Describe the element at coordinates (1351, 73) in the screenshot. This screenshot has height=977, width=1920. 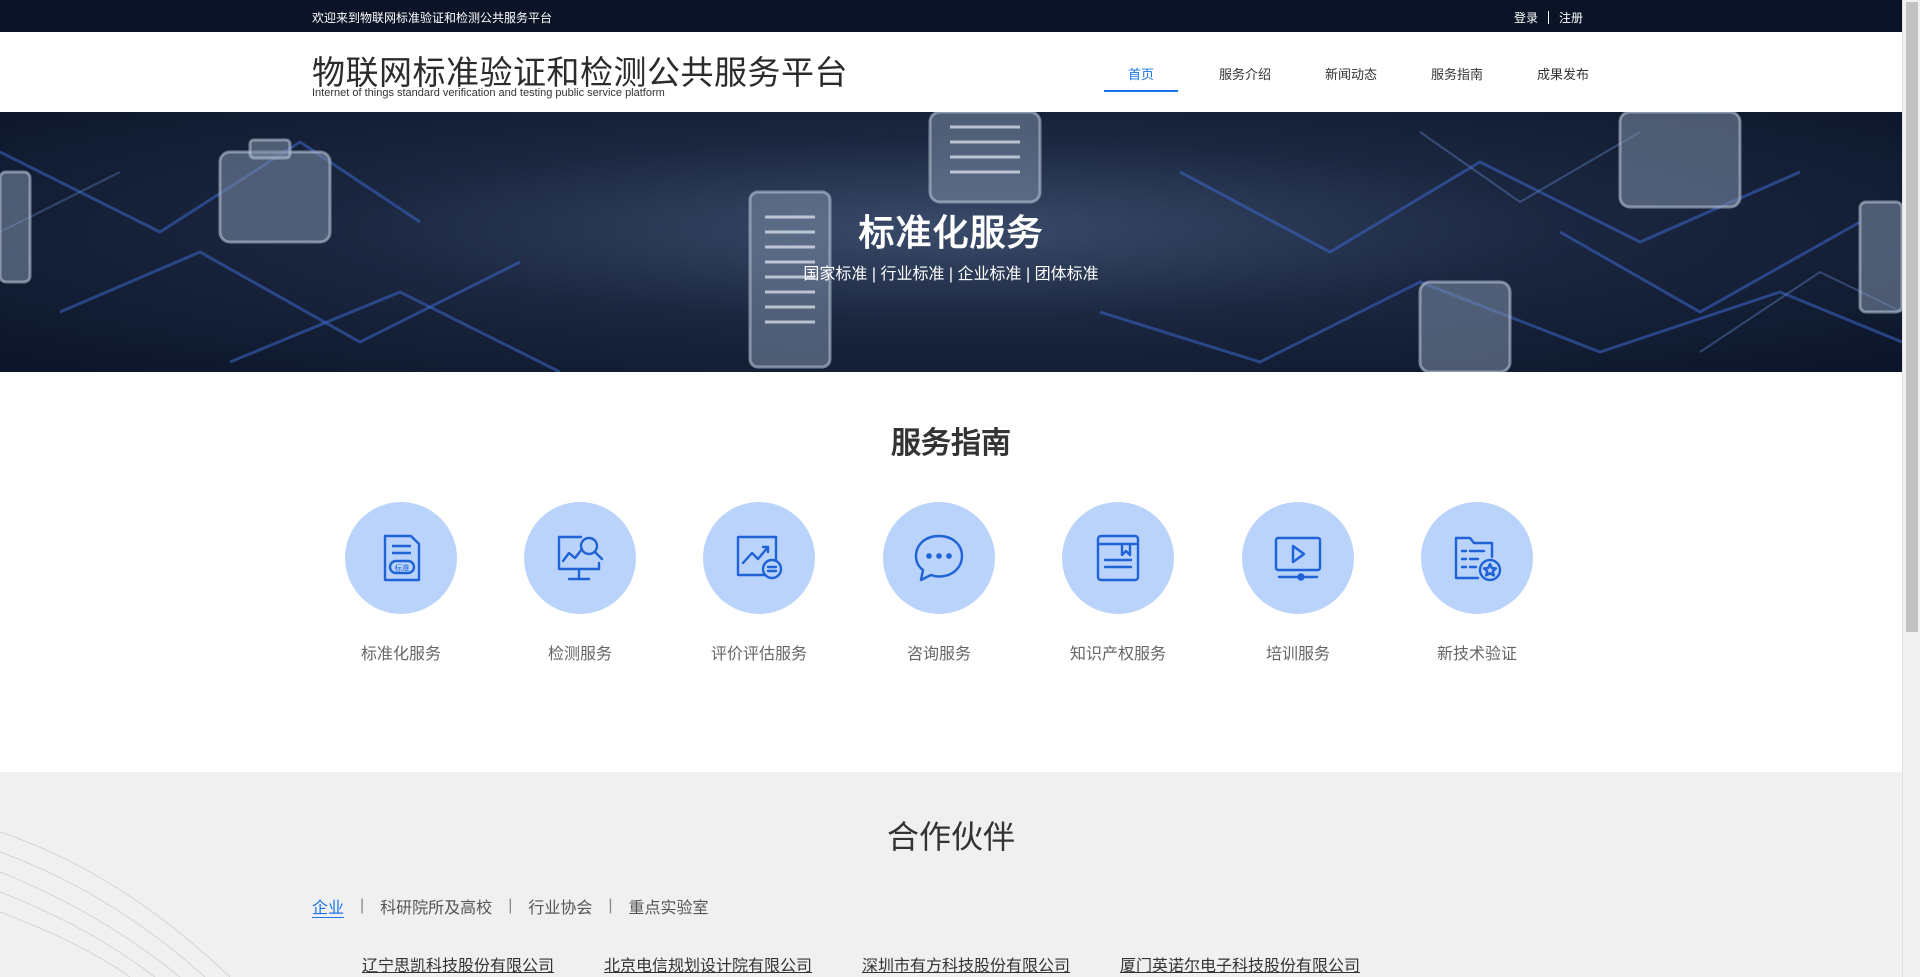
I see `nav-item-news: 新闻动态` at that location.